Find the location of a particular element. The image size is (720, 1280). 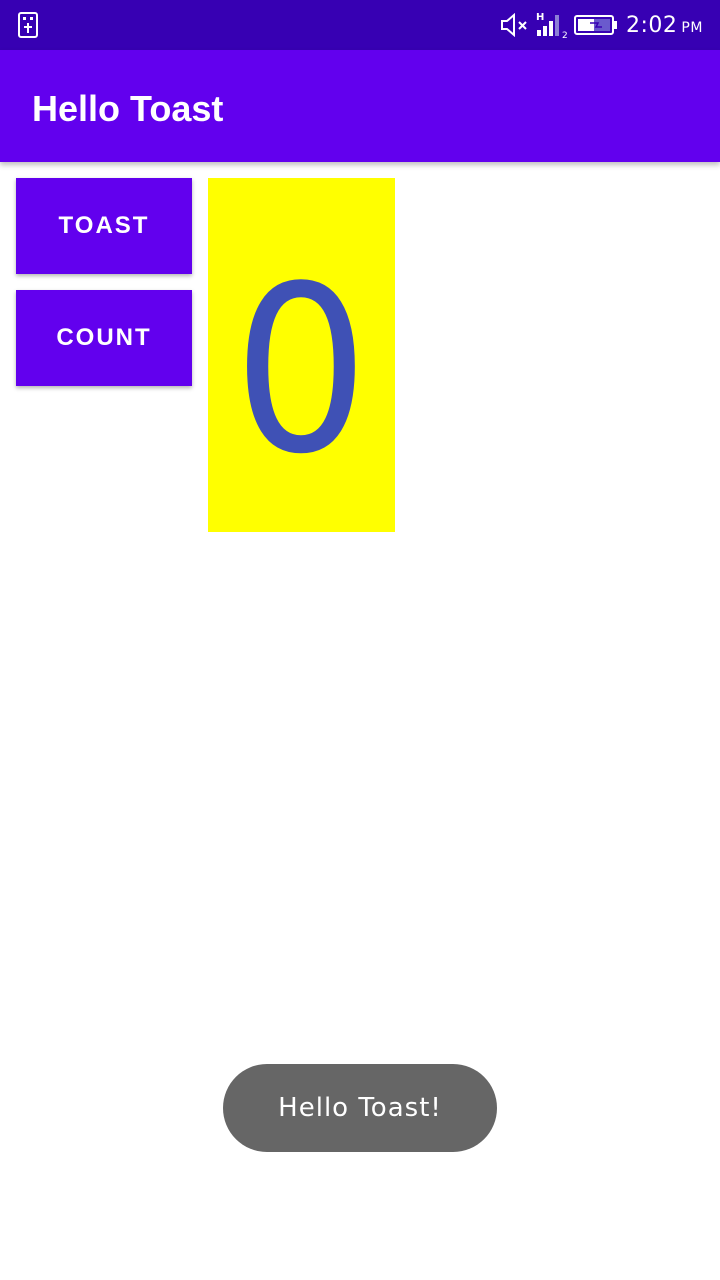

count-value: 0 is located at coordinates (301, 371).